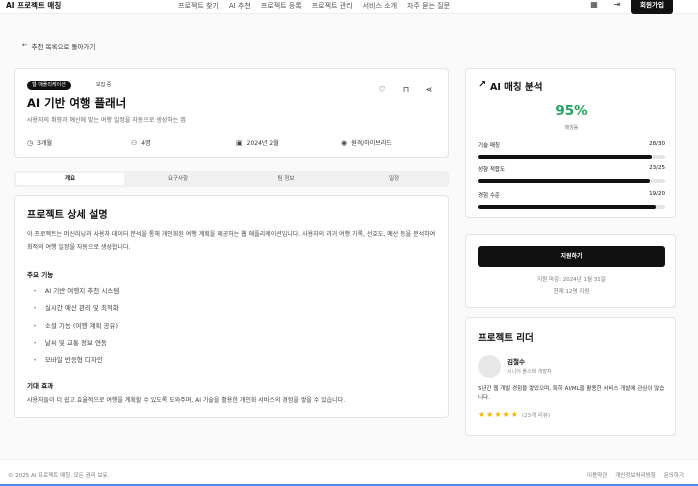 The height and width of the screenshot is (486, 698). I want to click on nav-find-projects: 프로젝트 찾기, so click(198, 6).